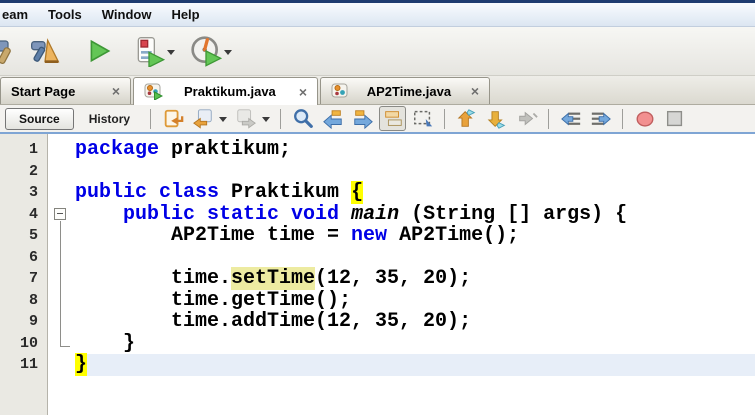  What do you see at coordinates (377, 192) in the screenshot?
I see `code-line: 3 public class Praktikum {` at bounding box center [377, 192].